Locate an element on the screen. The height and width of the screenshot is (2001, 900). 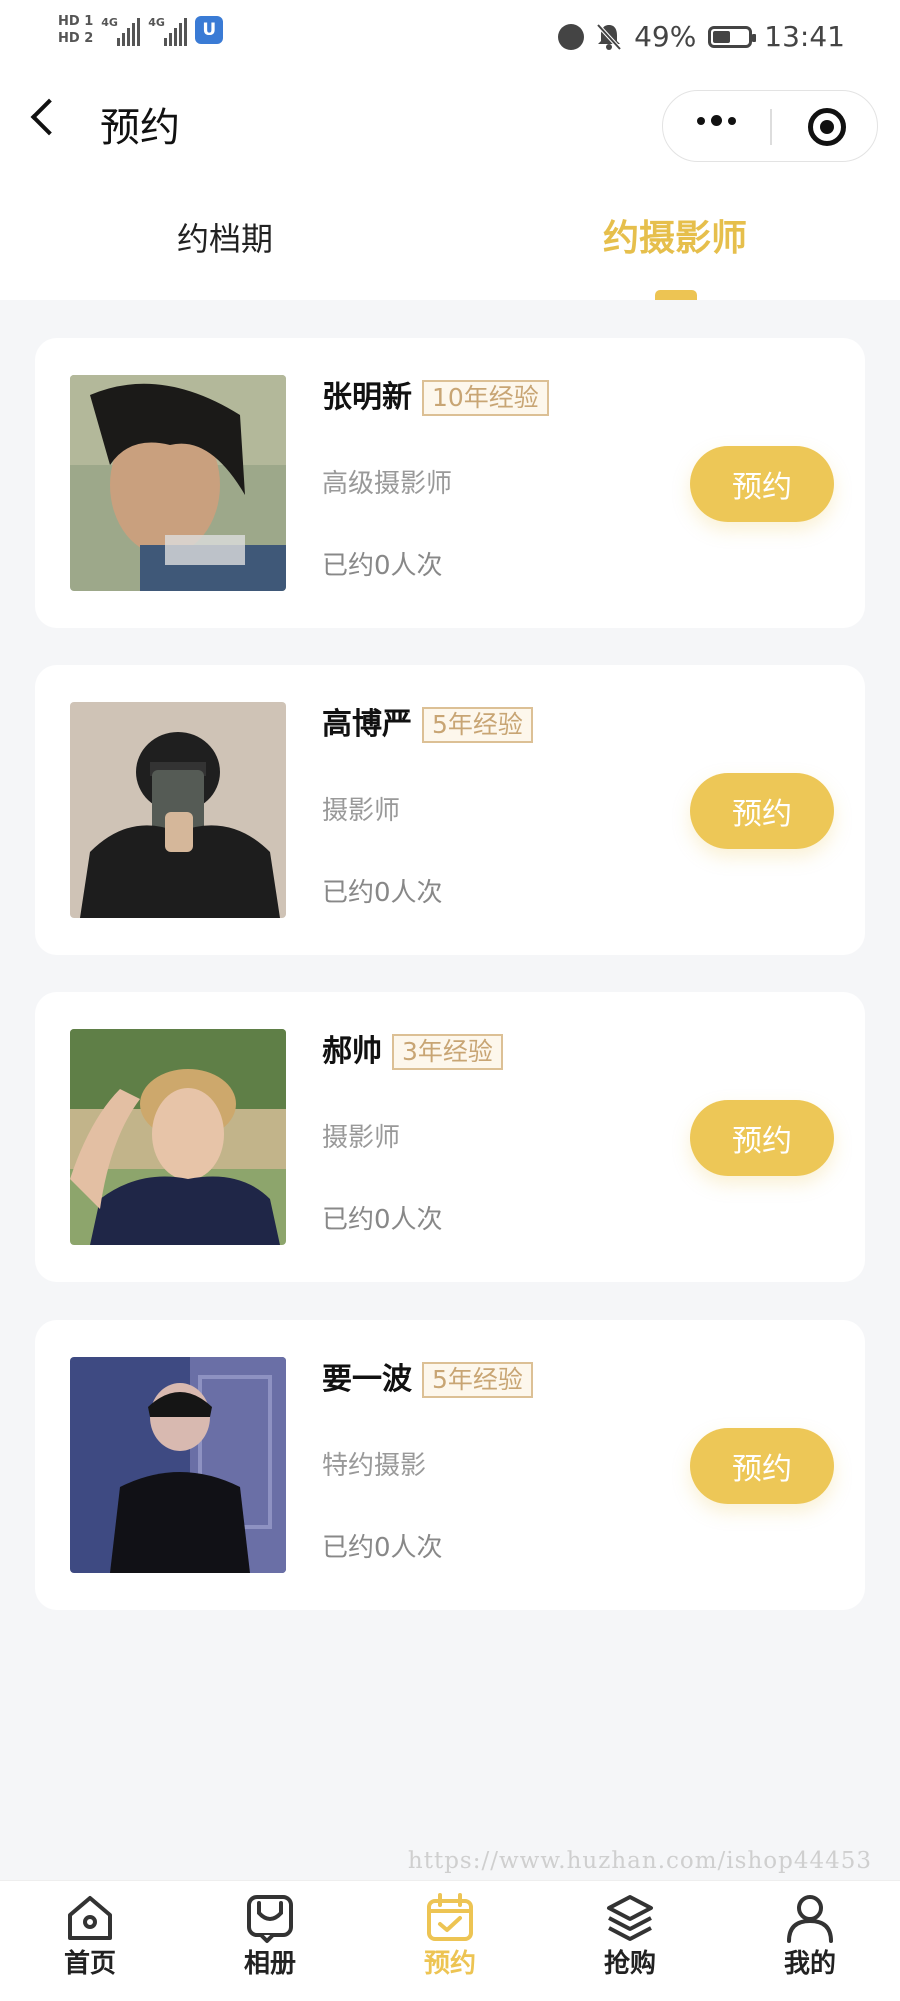
experience-badge: 10年经验 is located at coordinates (485, 398).